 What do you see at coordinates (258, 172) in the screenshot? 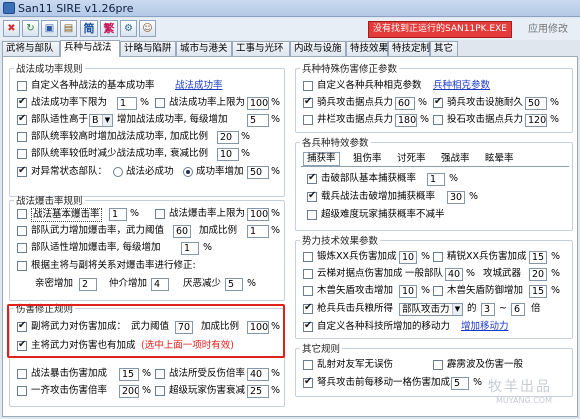
I see `increase-rate-input: 50` at bounding box center [258, 172].